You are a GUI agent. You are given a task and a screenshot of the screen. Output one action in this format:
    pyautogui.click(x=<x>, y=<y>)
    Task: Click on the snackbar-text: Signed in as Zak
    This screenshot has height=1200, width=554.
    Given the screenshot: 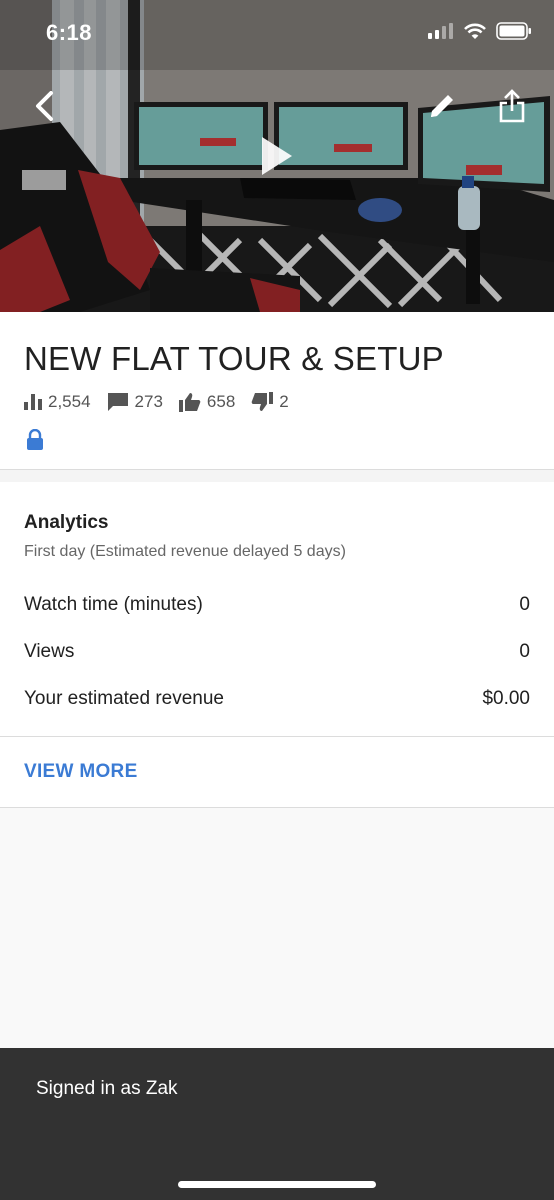 What is the action you would take?
    pyautogui.click(x=107, y=1088)
    